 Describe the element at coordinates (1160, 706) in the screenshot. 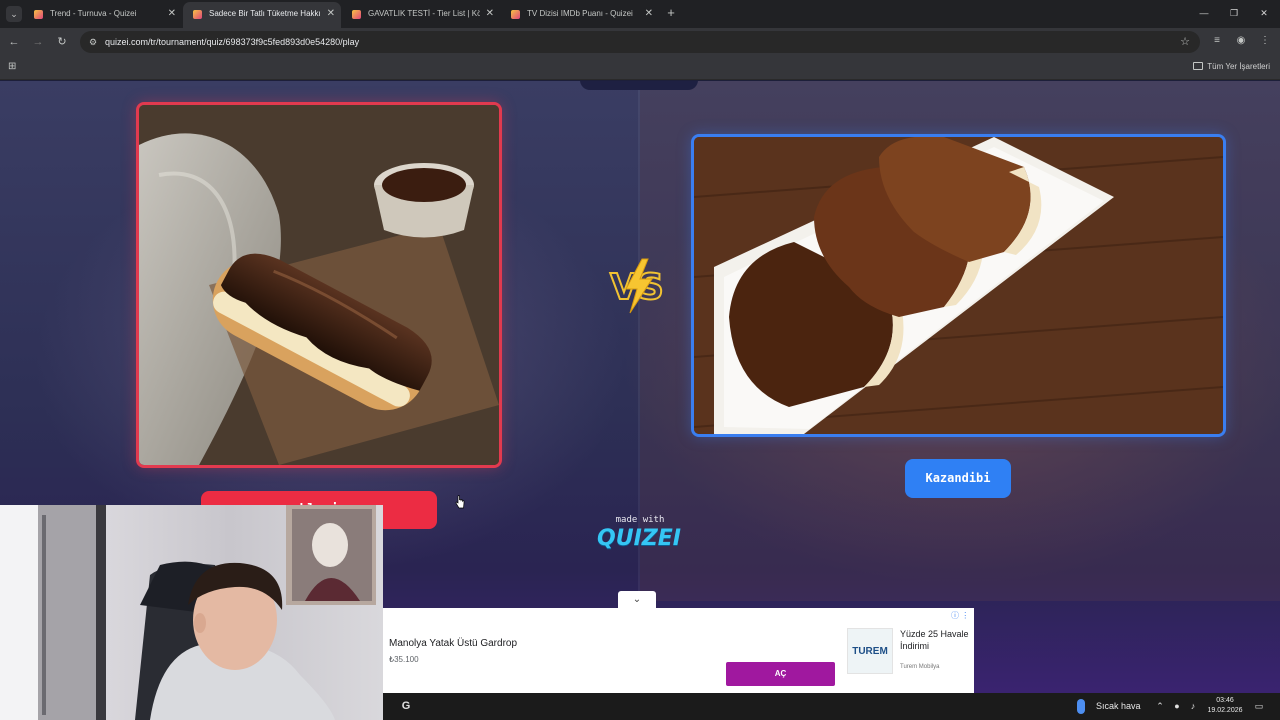

I see `chevron-up-icon: ⌃` at that location.